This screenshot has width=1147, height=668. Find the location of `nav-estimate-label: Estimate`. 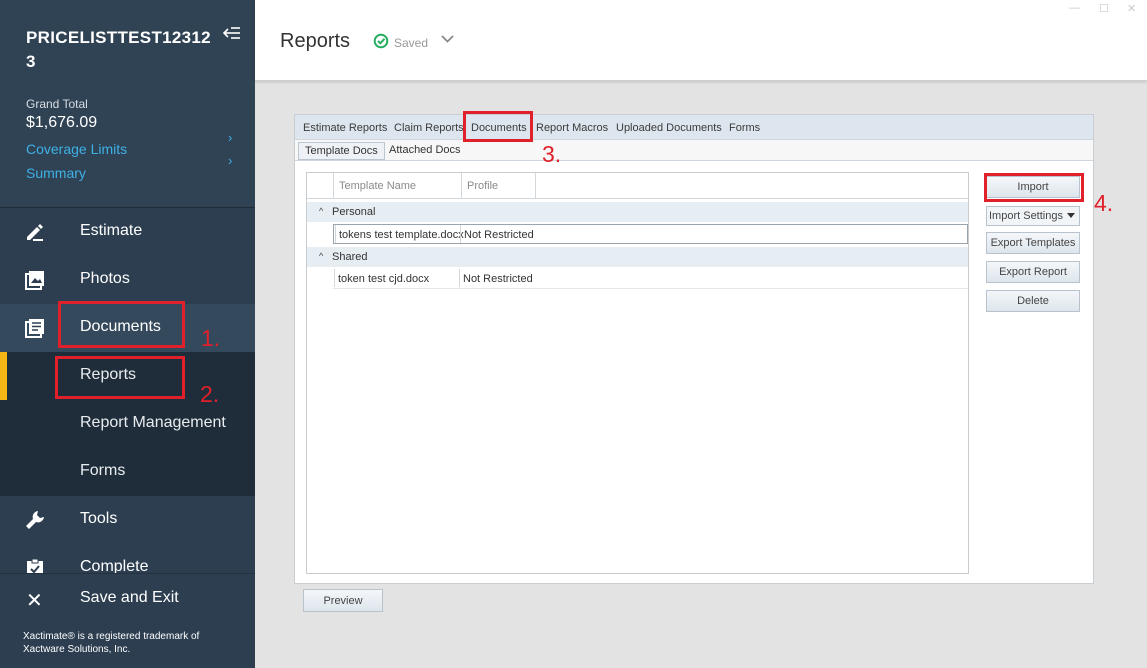

nav-estimate-label: Estimate is located at coordinates (111, 230).